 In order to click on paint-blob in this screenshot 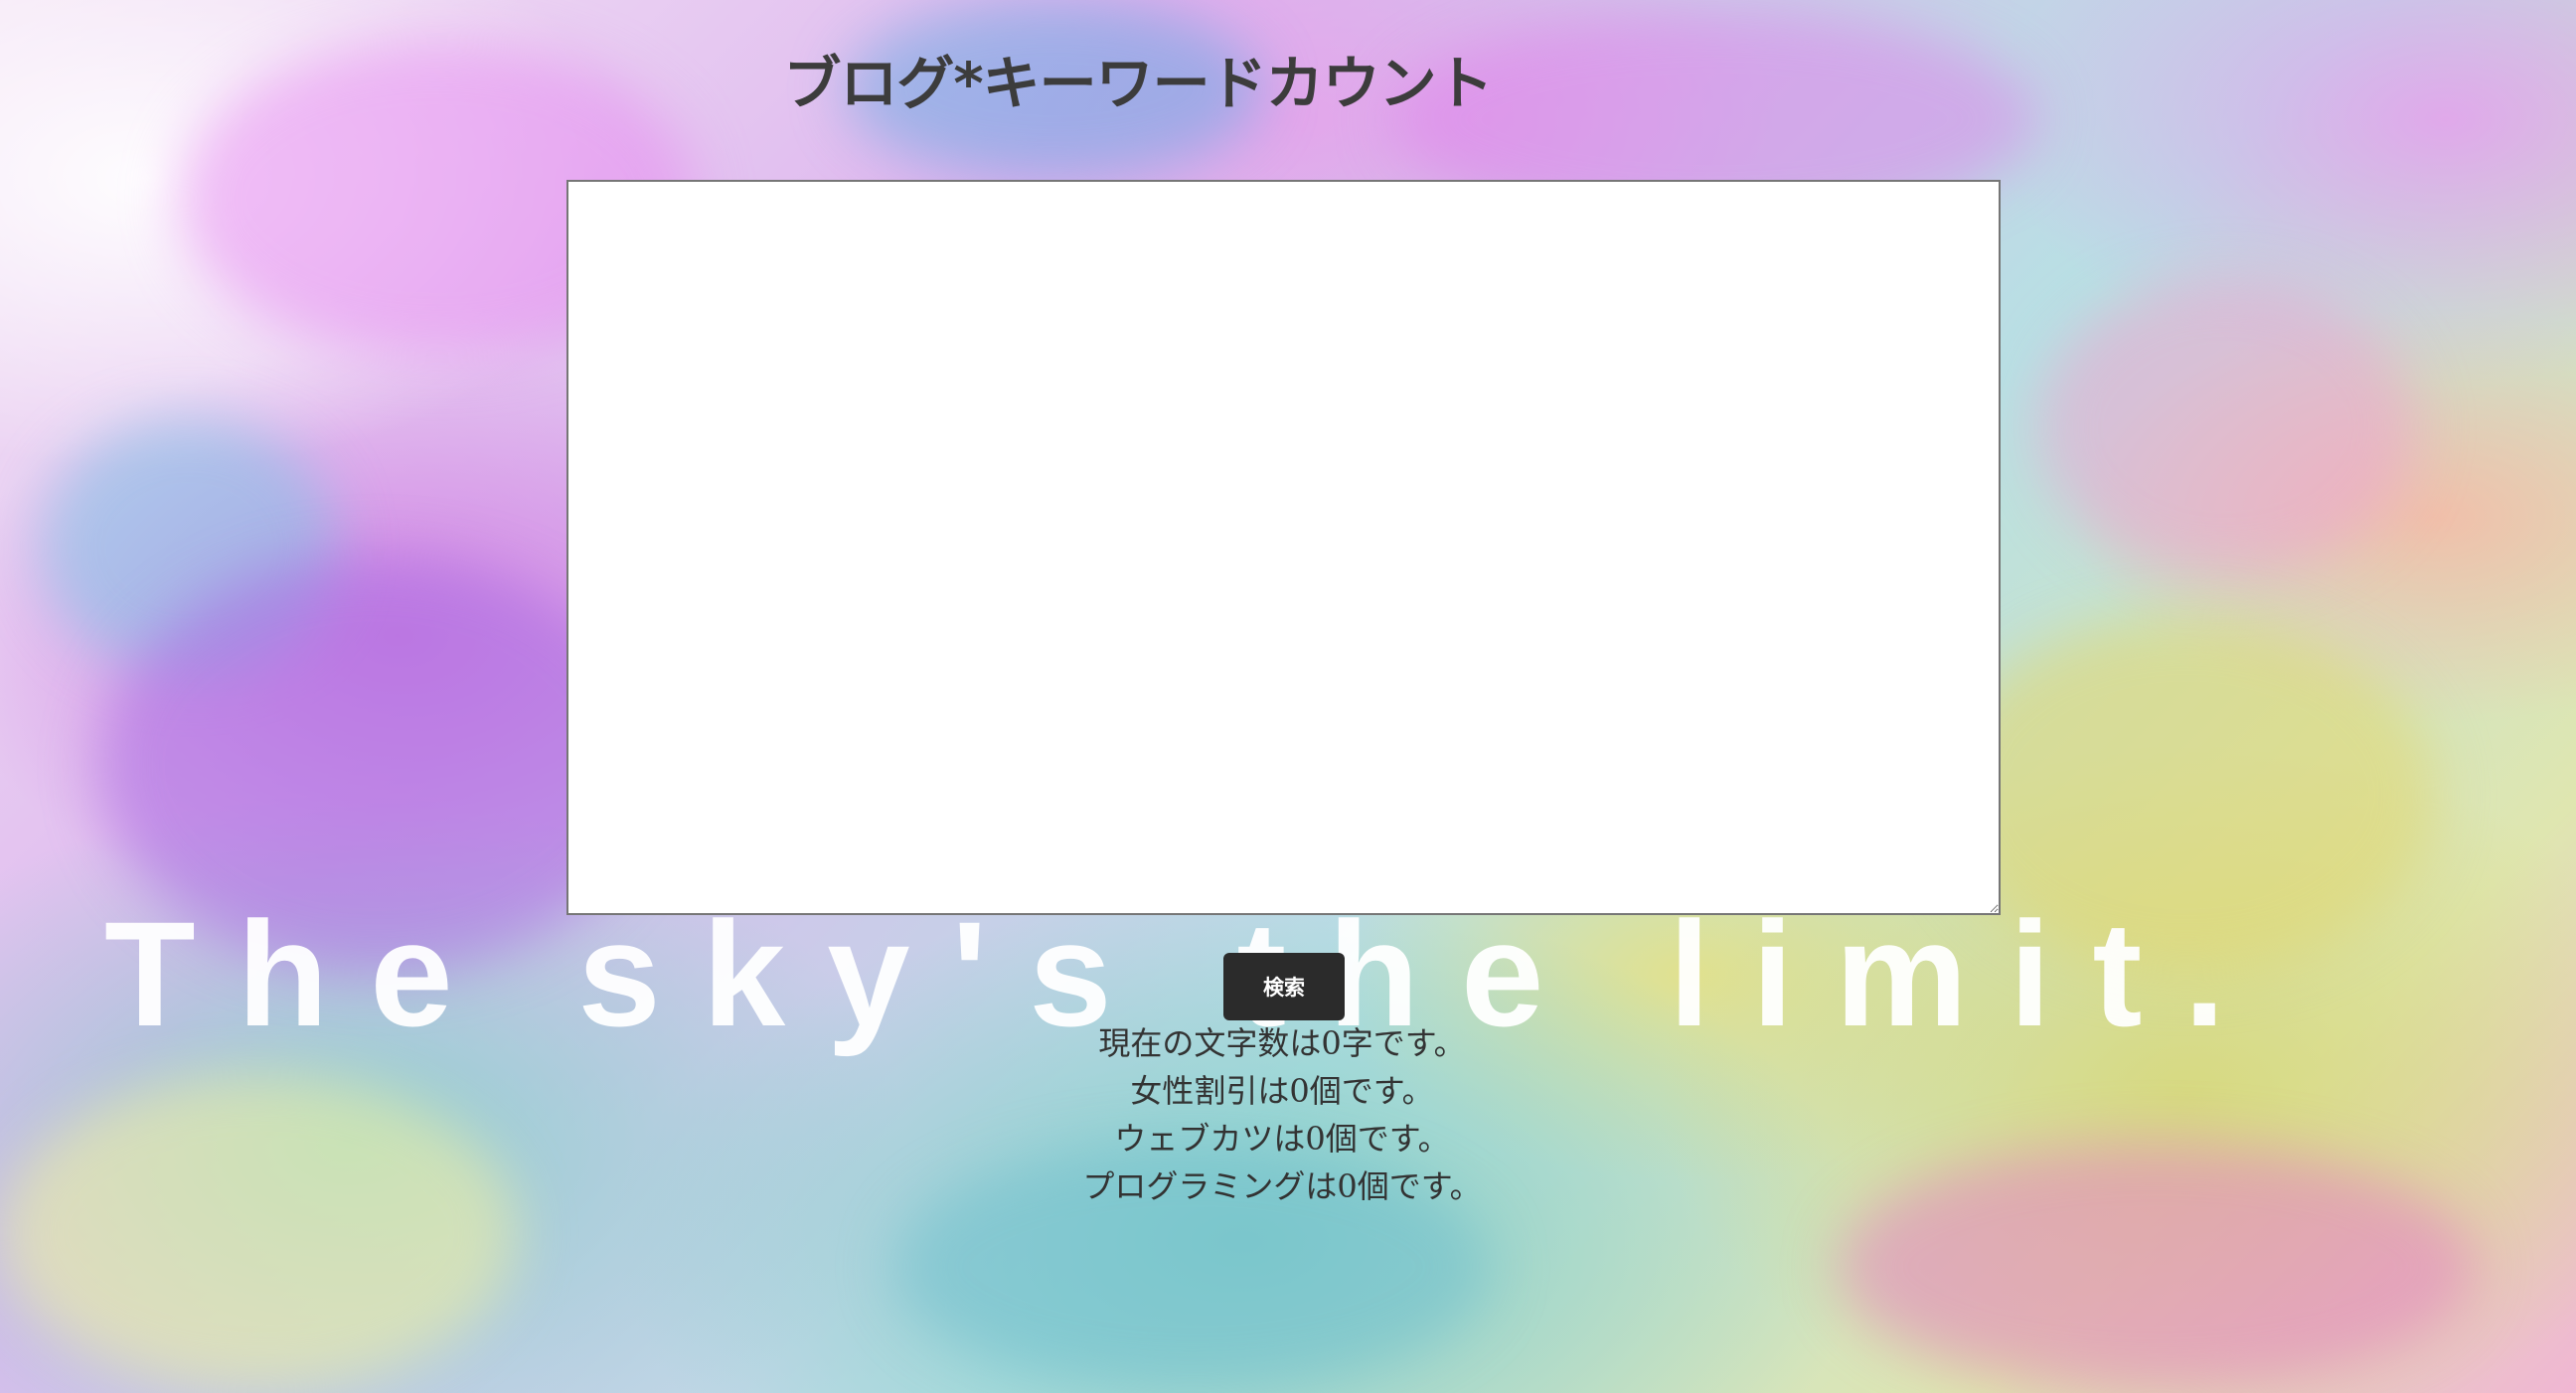, I will do `click(2226, 427)`.